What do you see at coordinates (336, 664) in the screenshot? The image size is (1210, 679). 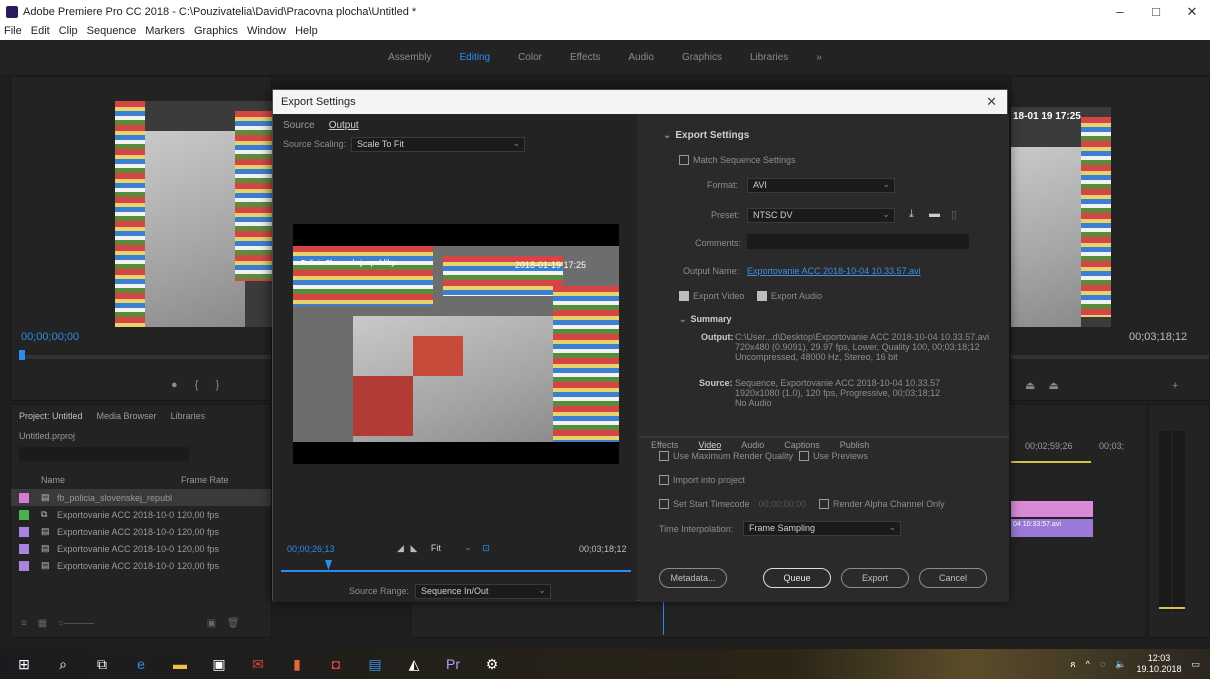 I see `app-icon: ◘` at bounding box center [336, 664].